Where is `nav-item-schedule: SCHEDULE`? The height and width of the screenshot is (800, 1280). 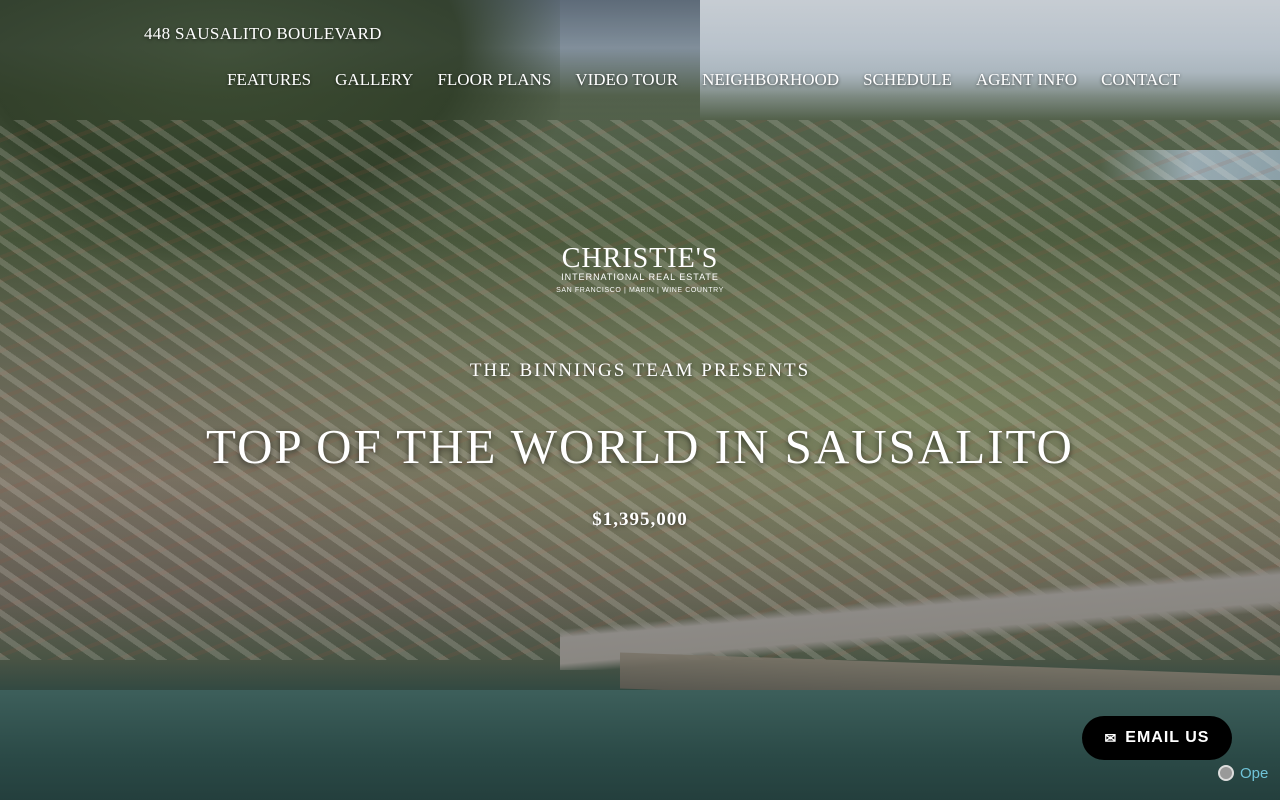
nav-item-schedule: SCHEDULE is located at coordinates (907, 80).